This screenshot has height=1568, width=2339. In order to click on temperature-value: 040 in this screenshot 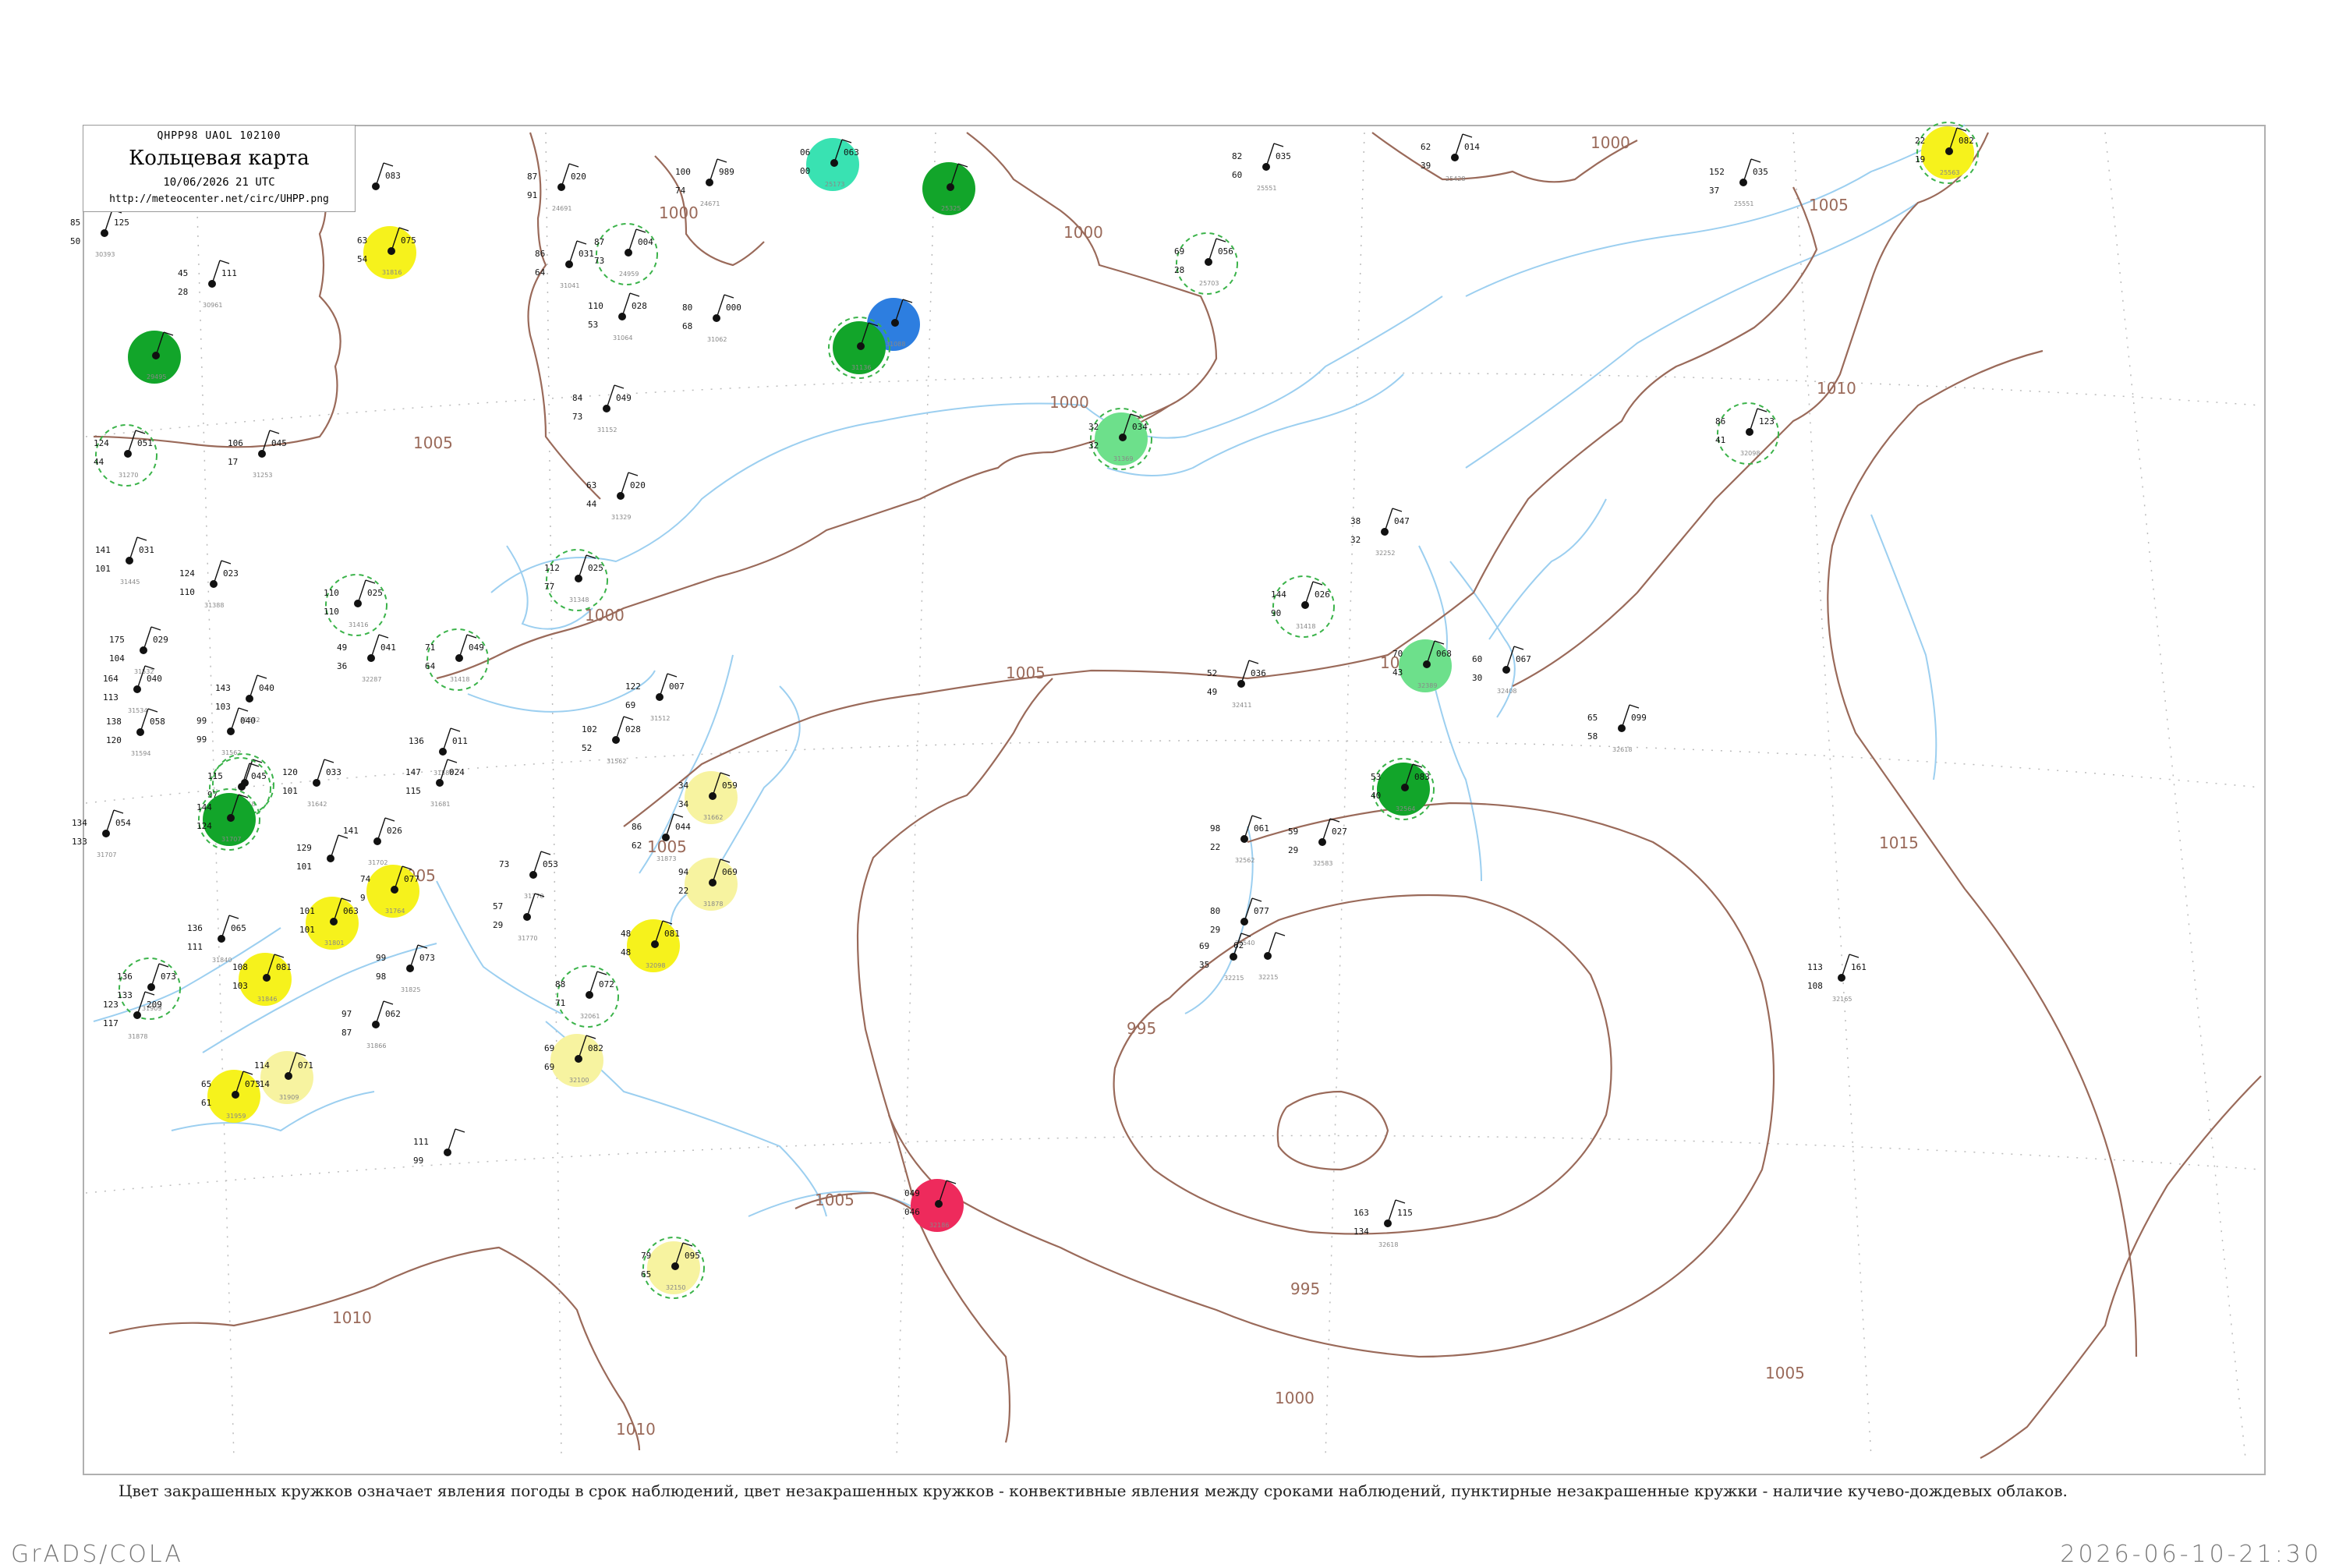, I will do `click(248, 721)`.